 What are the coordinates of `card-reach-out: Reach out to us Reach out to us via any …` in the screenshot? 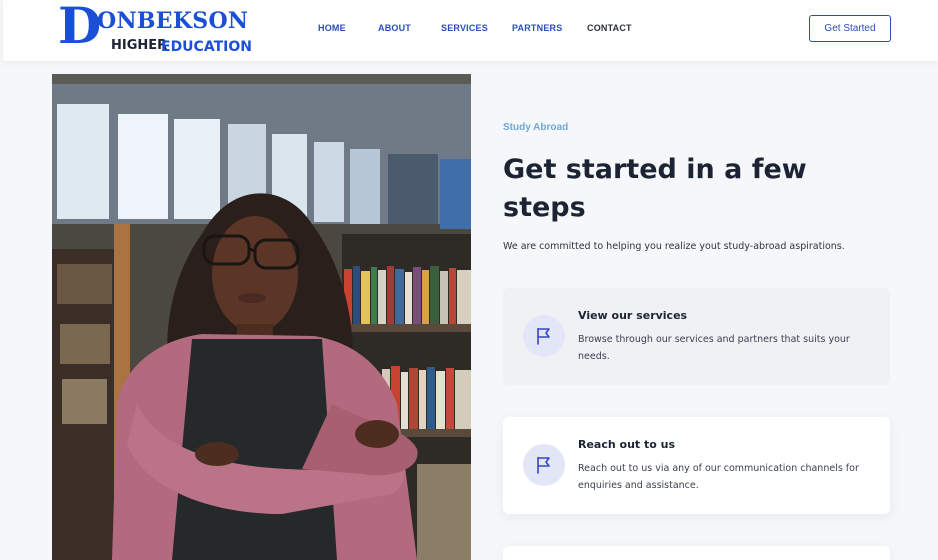 It's located at (696, 465).